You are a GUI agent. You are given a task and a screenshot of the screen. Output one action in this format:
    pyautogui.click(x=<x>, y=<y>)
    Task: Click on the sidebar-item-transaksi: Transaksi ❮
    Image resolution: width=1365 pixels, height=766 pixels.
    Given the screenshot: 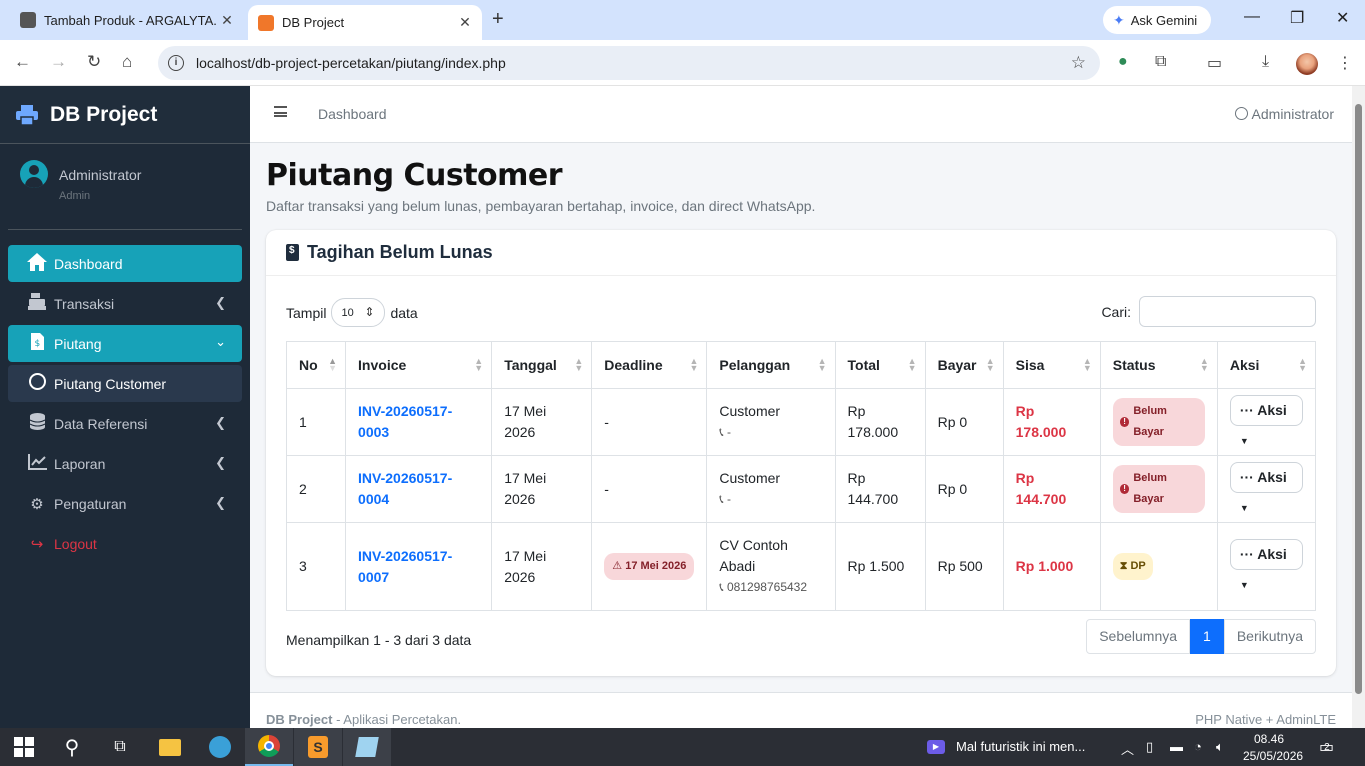 What is the action you would take?
    pyautogui.click(x=125, y=303)
    